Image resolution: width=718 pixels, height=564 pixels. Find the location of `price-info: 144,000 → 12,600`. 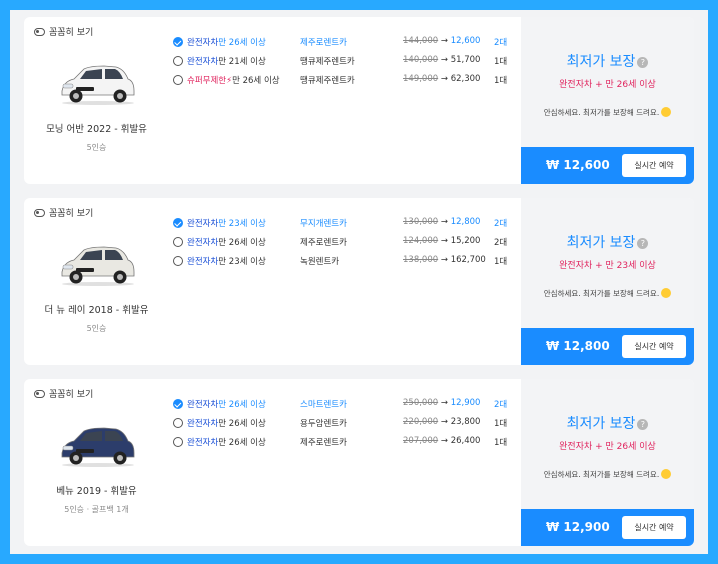

price-info: 144,000 → 12,600 is located at coordinates (441, 41).